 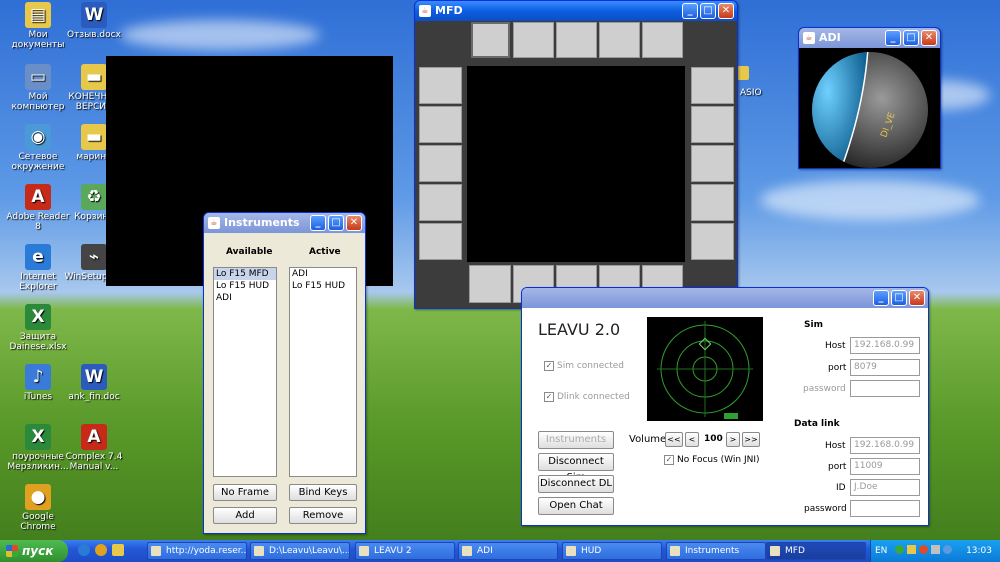 I want to click on taskbar-button: ADI, so click(x=508, y=551).